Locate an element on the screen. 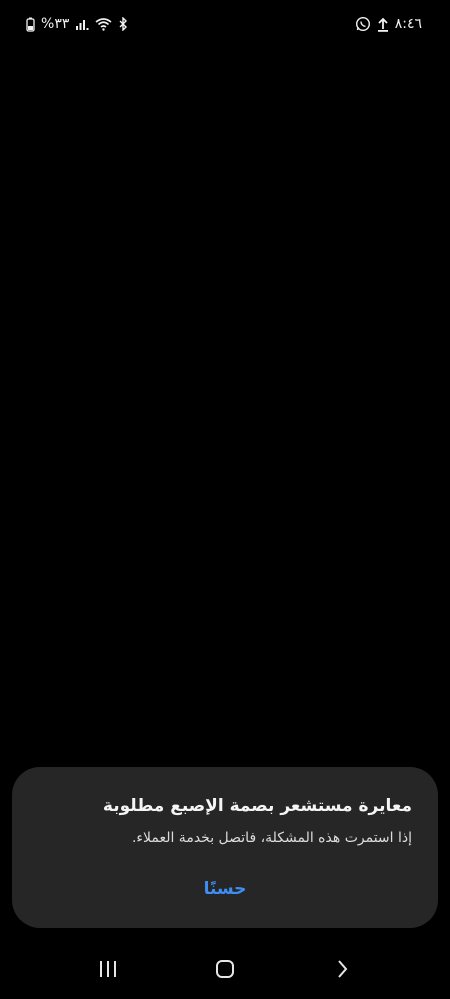  back-button is located at coordinates (342, 971).